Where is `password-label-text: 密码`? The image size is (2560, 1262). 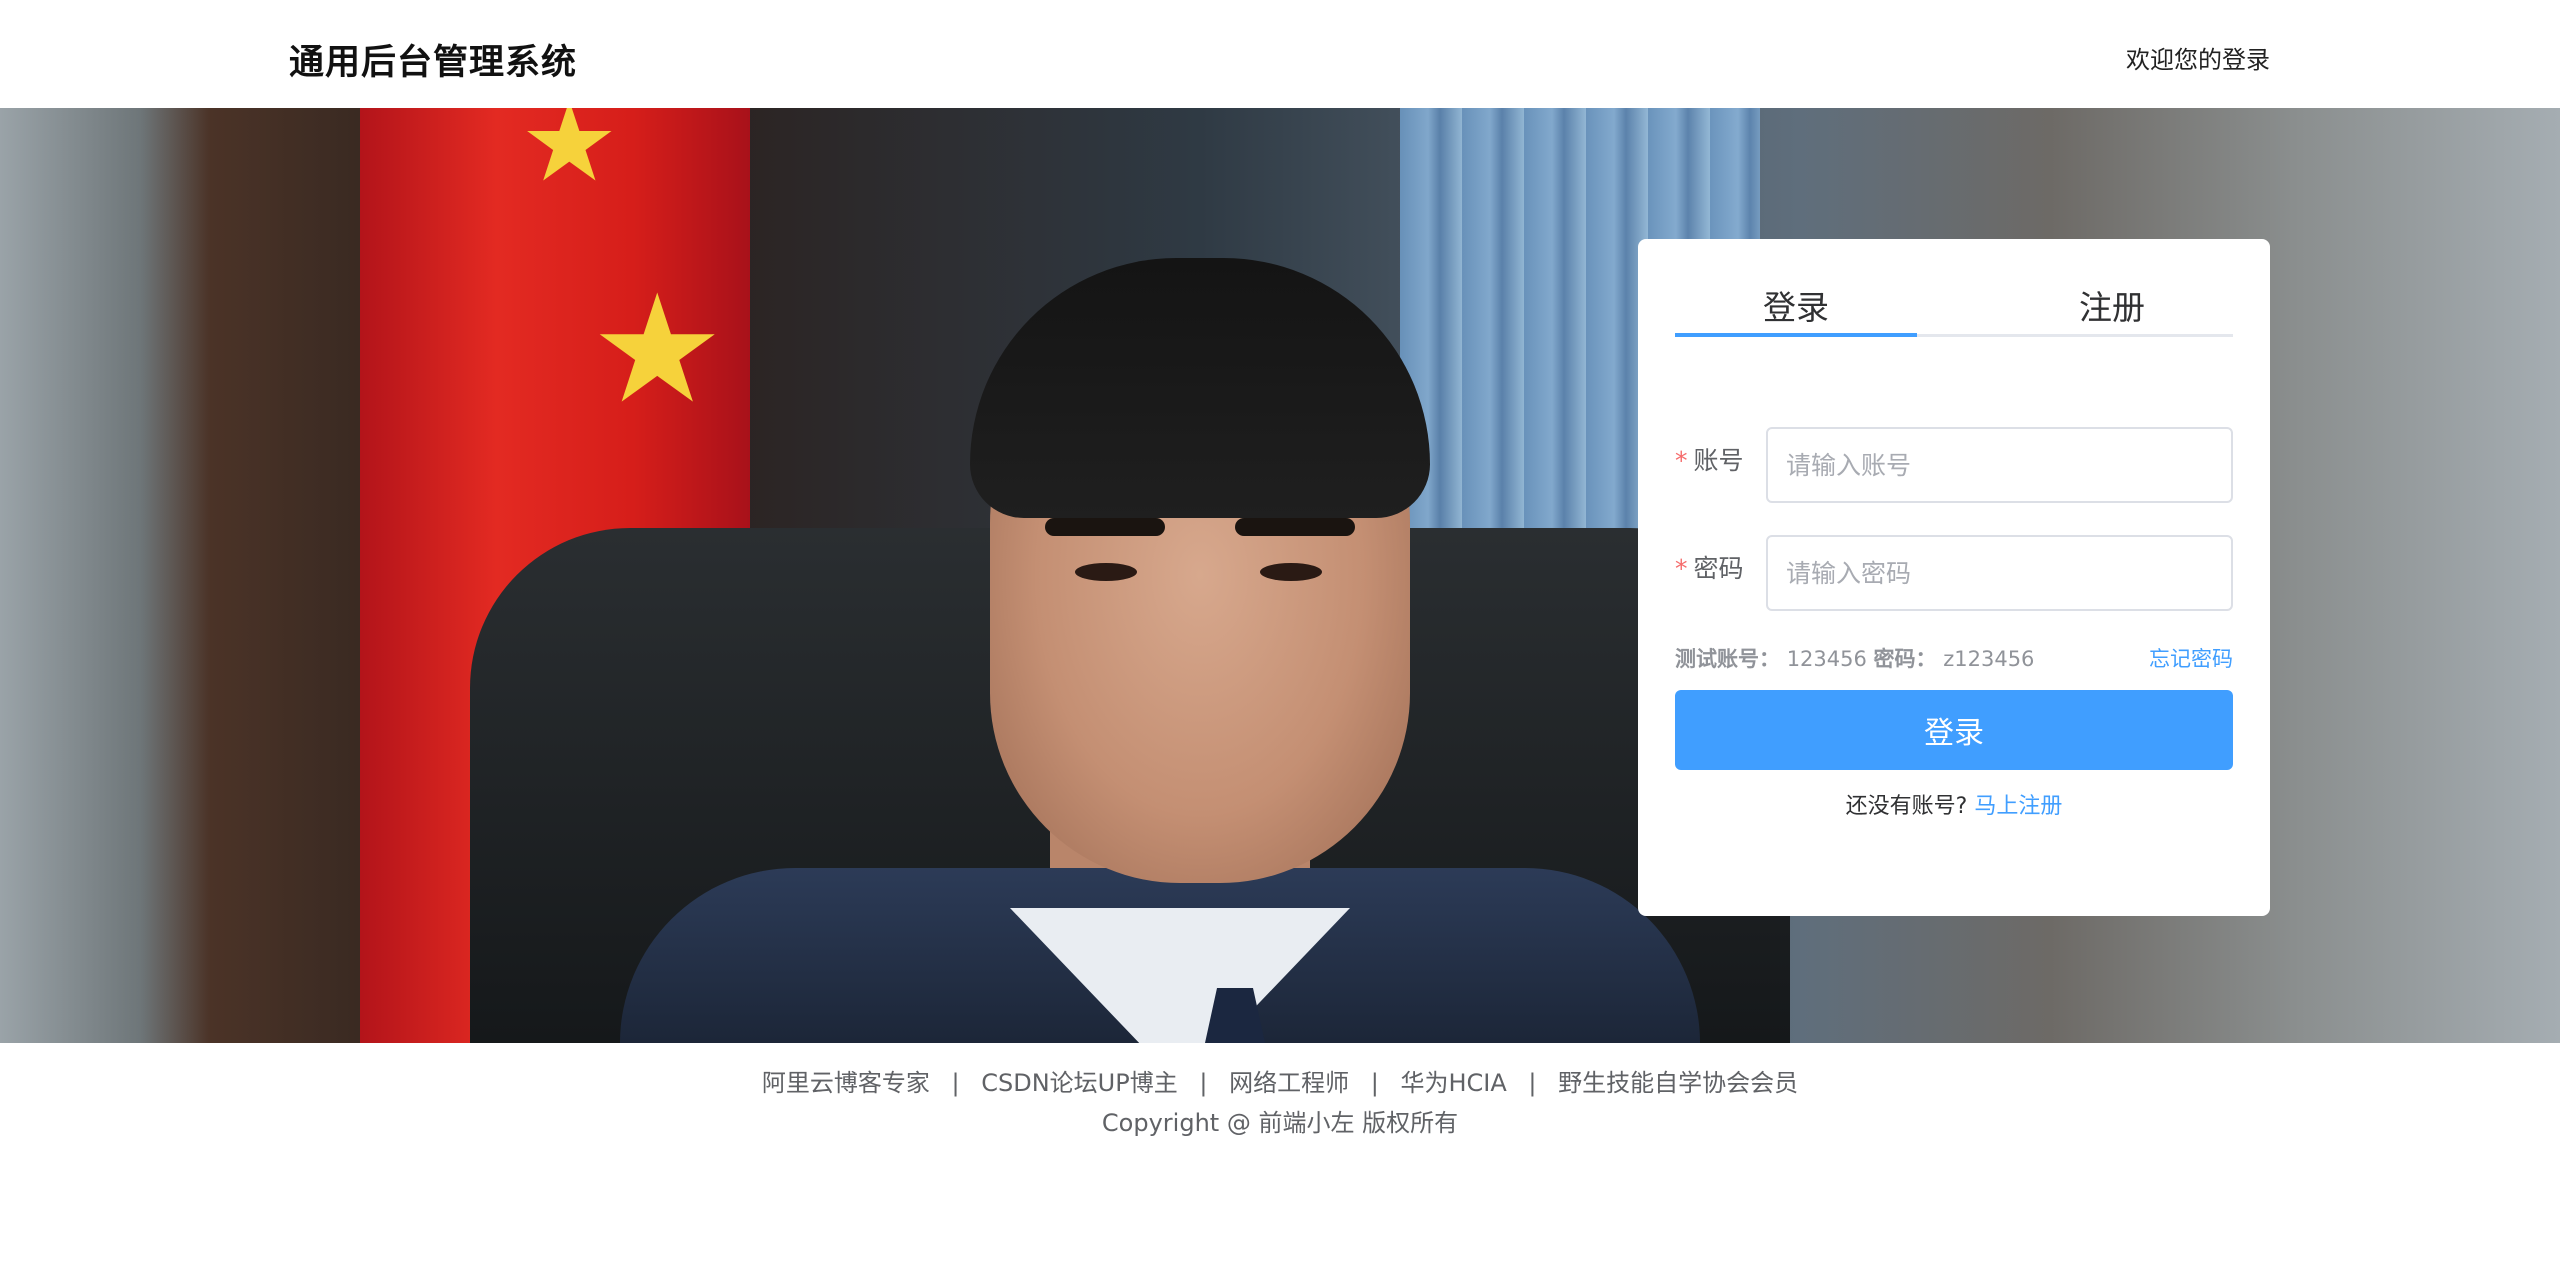 password-label-text: 密码 is located at coordinates (1718, 568).